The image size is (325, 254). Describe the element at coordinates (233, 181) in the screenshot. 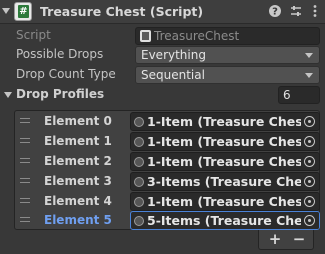

I see `element-value: 3-Items (Treasure Chest D` at that location.